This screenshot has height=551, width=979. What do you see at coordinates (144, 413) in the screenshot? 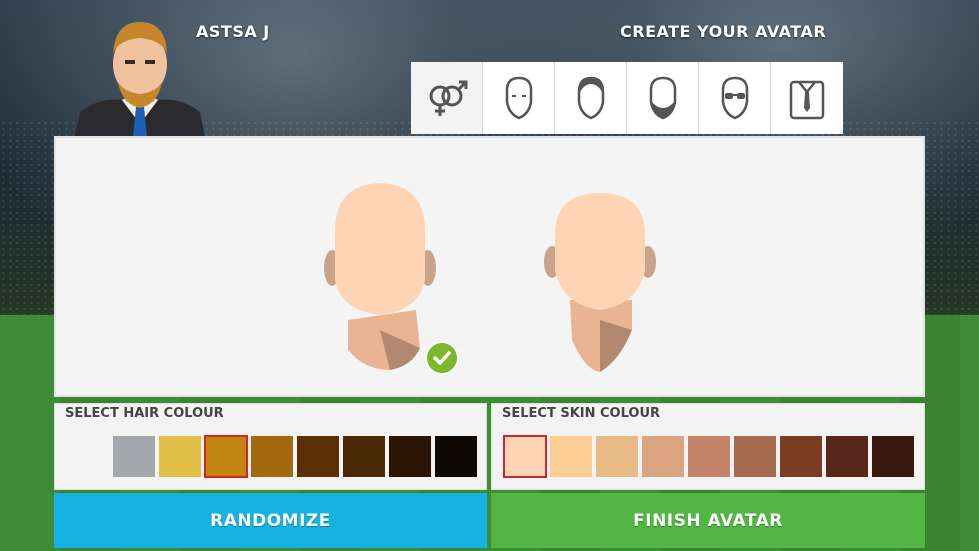
I see `hair-colour-title: SELECT HAIR COLOUR` at bounding box center [144, 413].